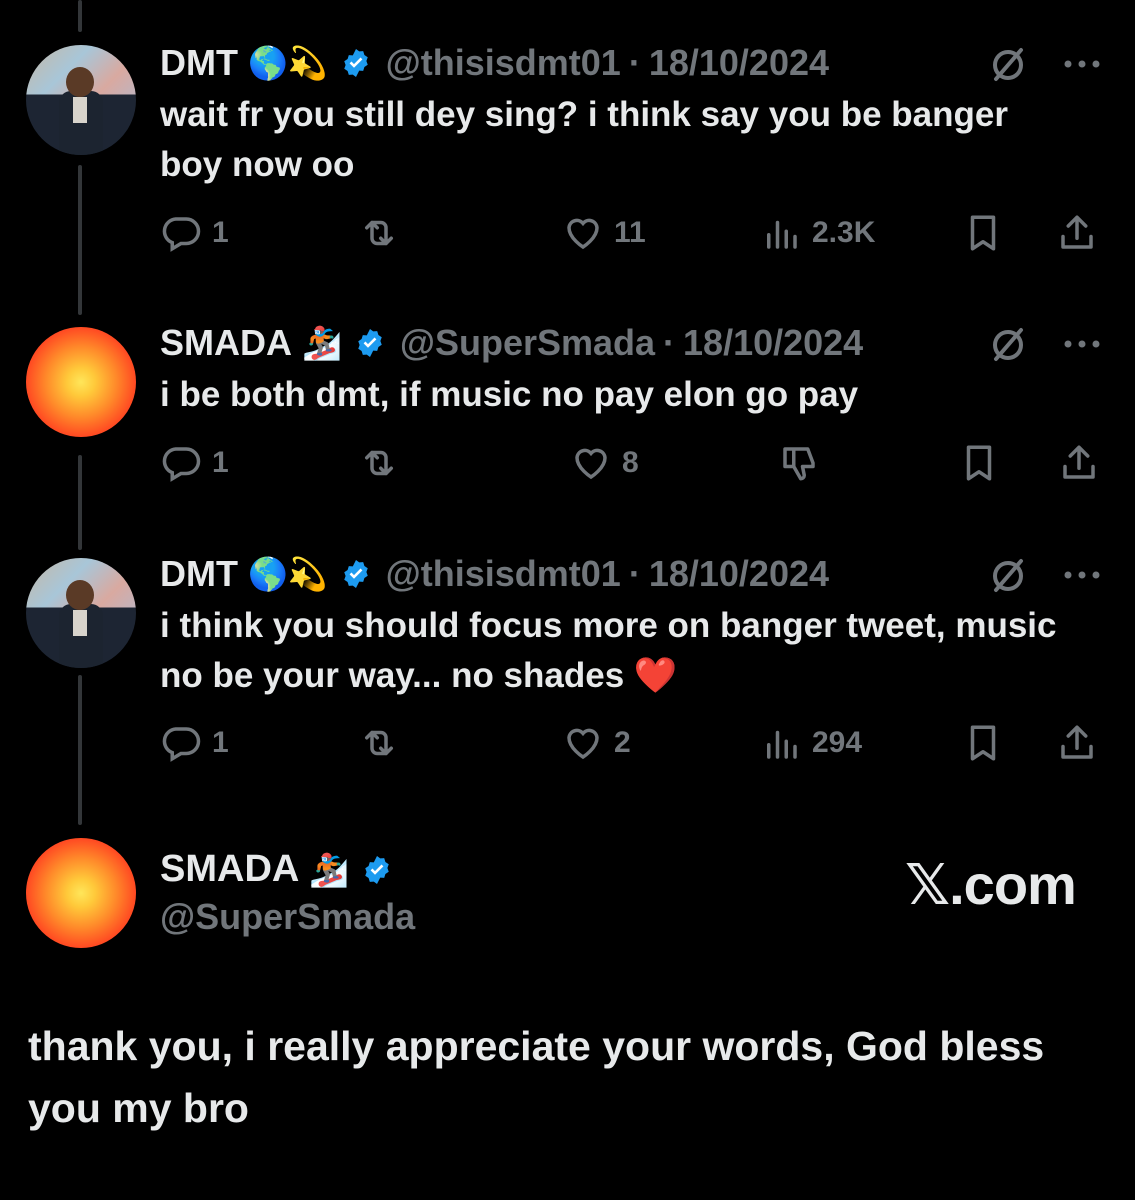 This screenshot has height=1200, width=1135. I want to click on thumbs-down-icon, so click(799, 464).